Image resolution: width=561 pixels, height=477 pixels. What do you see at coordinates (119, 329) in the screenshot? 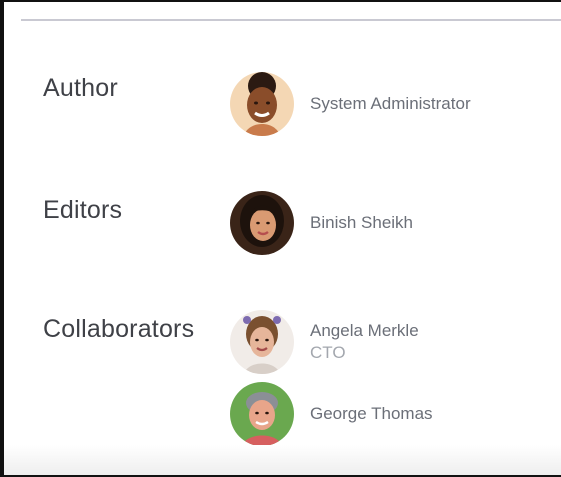
I see `collaborators-label: Collaborators` at bounding box center [119, 329].